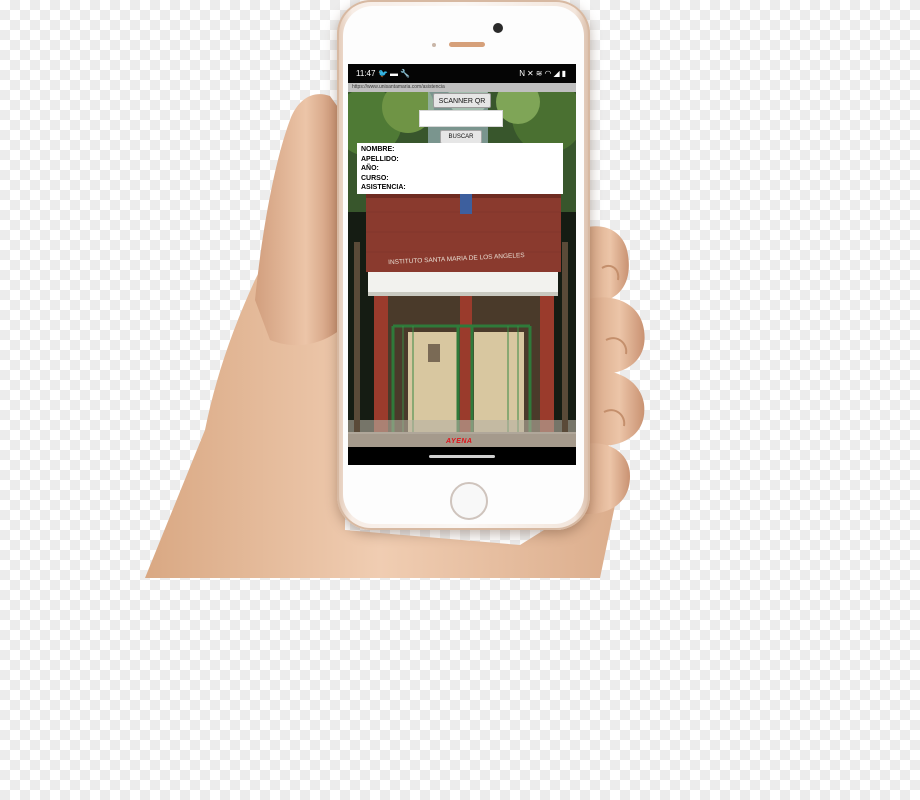 This screenshot has width=920, height=800. I want to click on field-apellido-label: APELLIDO:, so click(380, 159).